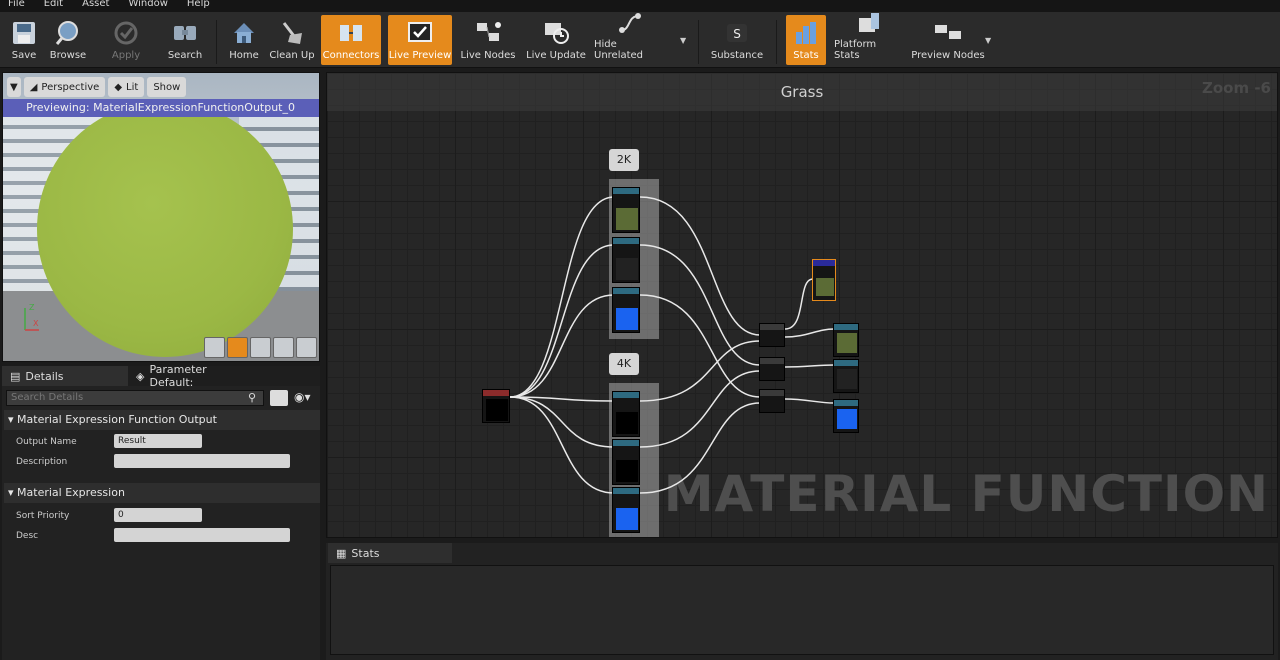 This screenshot has height=660, width=1280. I want to click on hide-unrelated-icon, so click(630, 23).